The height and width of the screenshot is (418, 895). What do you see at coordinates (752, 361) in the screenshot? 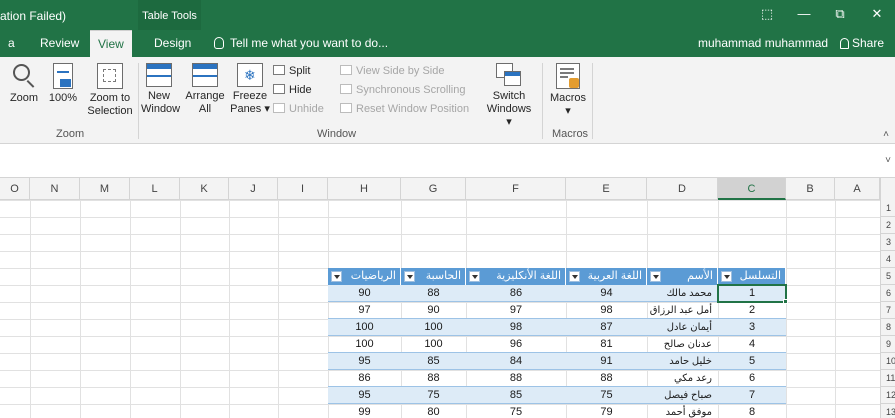
I see `table-cell: 5` at bounding box center [752, 361].